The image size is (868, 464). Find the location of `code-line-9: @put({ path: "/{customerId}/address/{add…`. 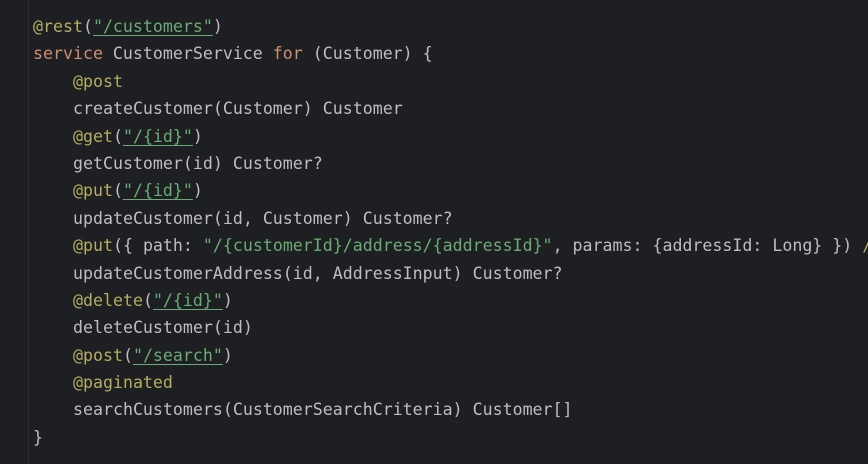

code-line-9: @put({ path: "/{customerId}/address/{add… is located at coordinates (450, 245).